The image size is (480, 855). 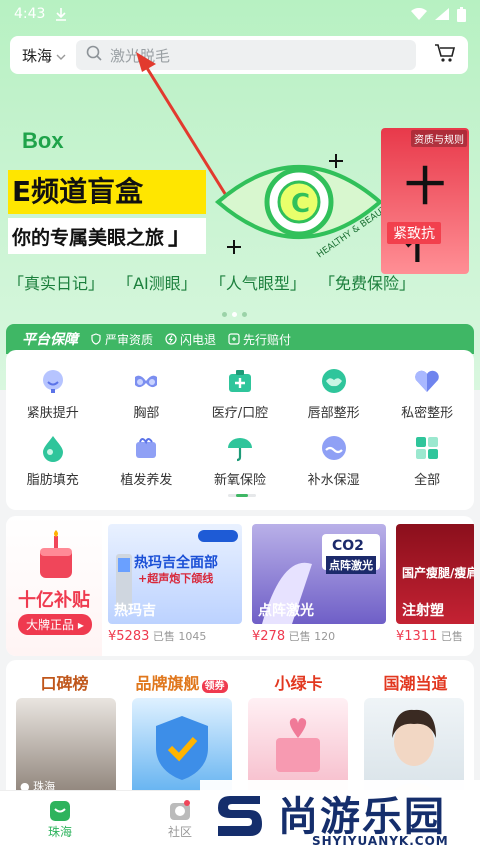 I want to click on banner-tags: 「真实日记」 「AI测眼」 「人气眼型」 「免费保险」, so click(x=215, y=282).